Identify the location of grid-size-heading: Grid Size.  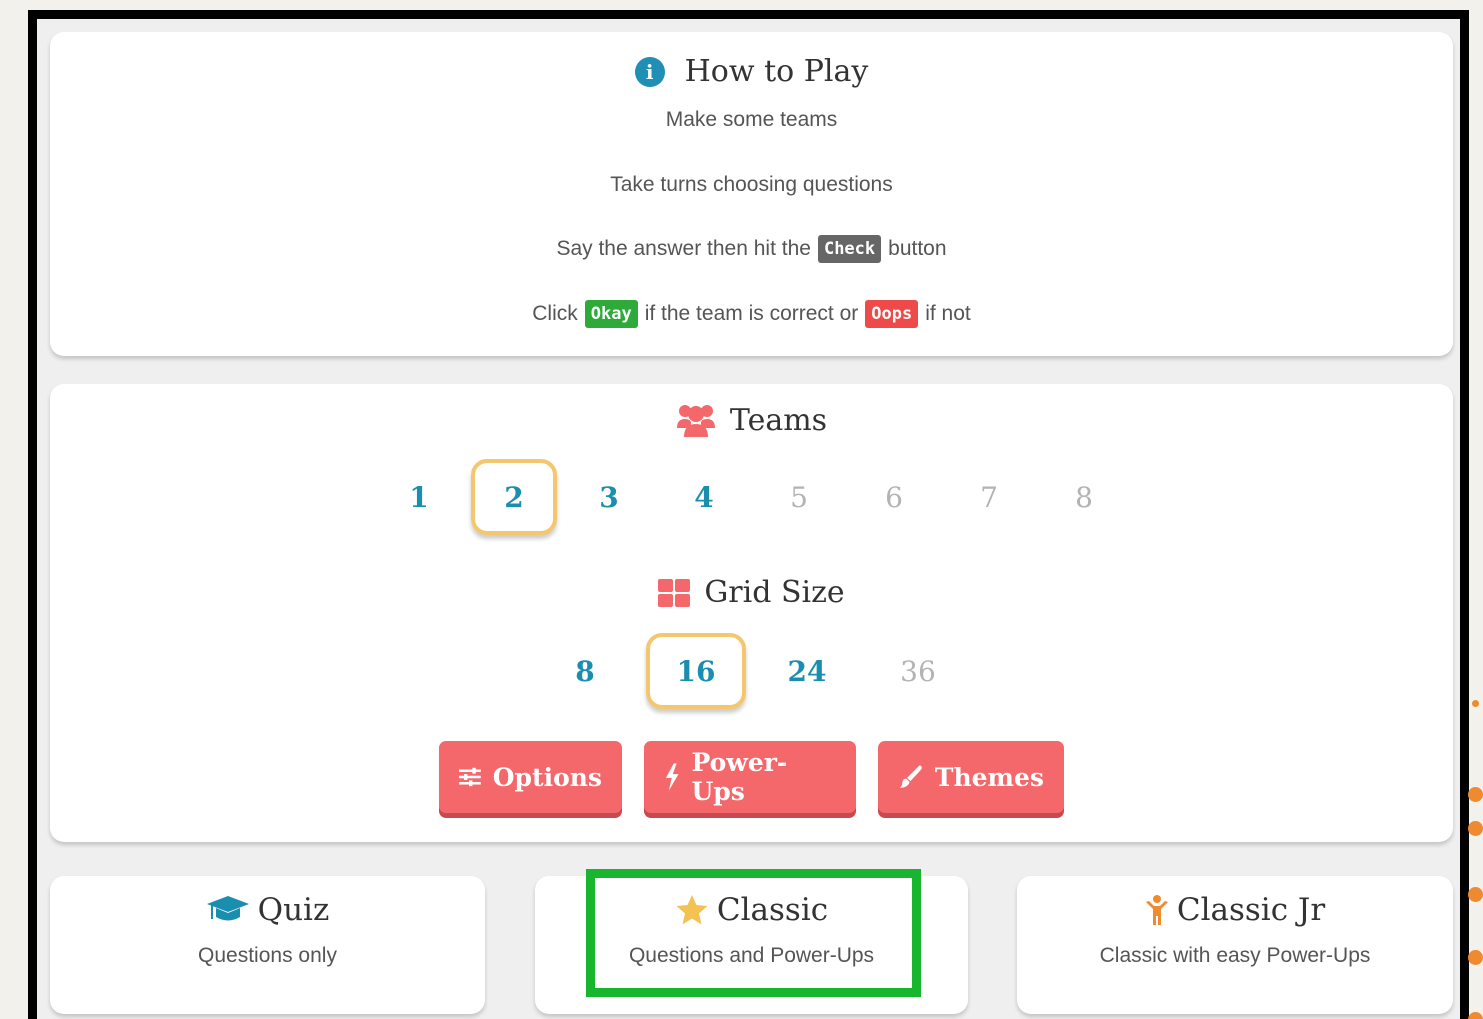
(751, 592).